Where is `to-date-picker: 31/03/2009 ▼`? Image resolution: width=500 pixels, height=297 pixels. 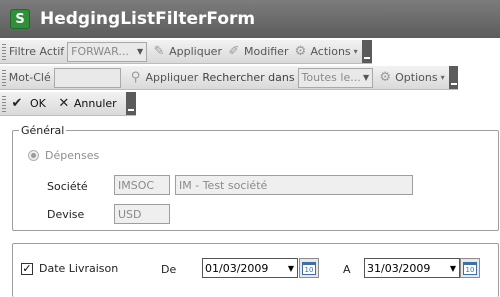 to-date-picker: 31/03/2009 ▼ is located at coordinates (412, 268).